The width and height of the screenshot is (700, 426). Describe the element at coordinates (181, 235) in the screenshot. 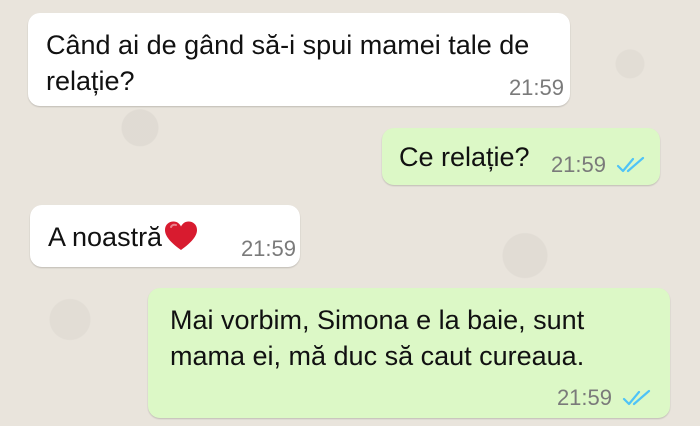

I see `red-heart-icon` at that location.